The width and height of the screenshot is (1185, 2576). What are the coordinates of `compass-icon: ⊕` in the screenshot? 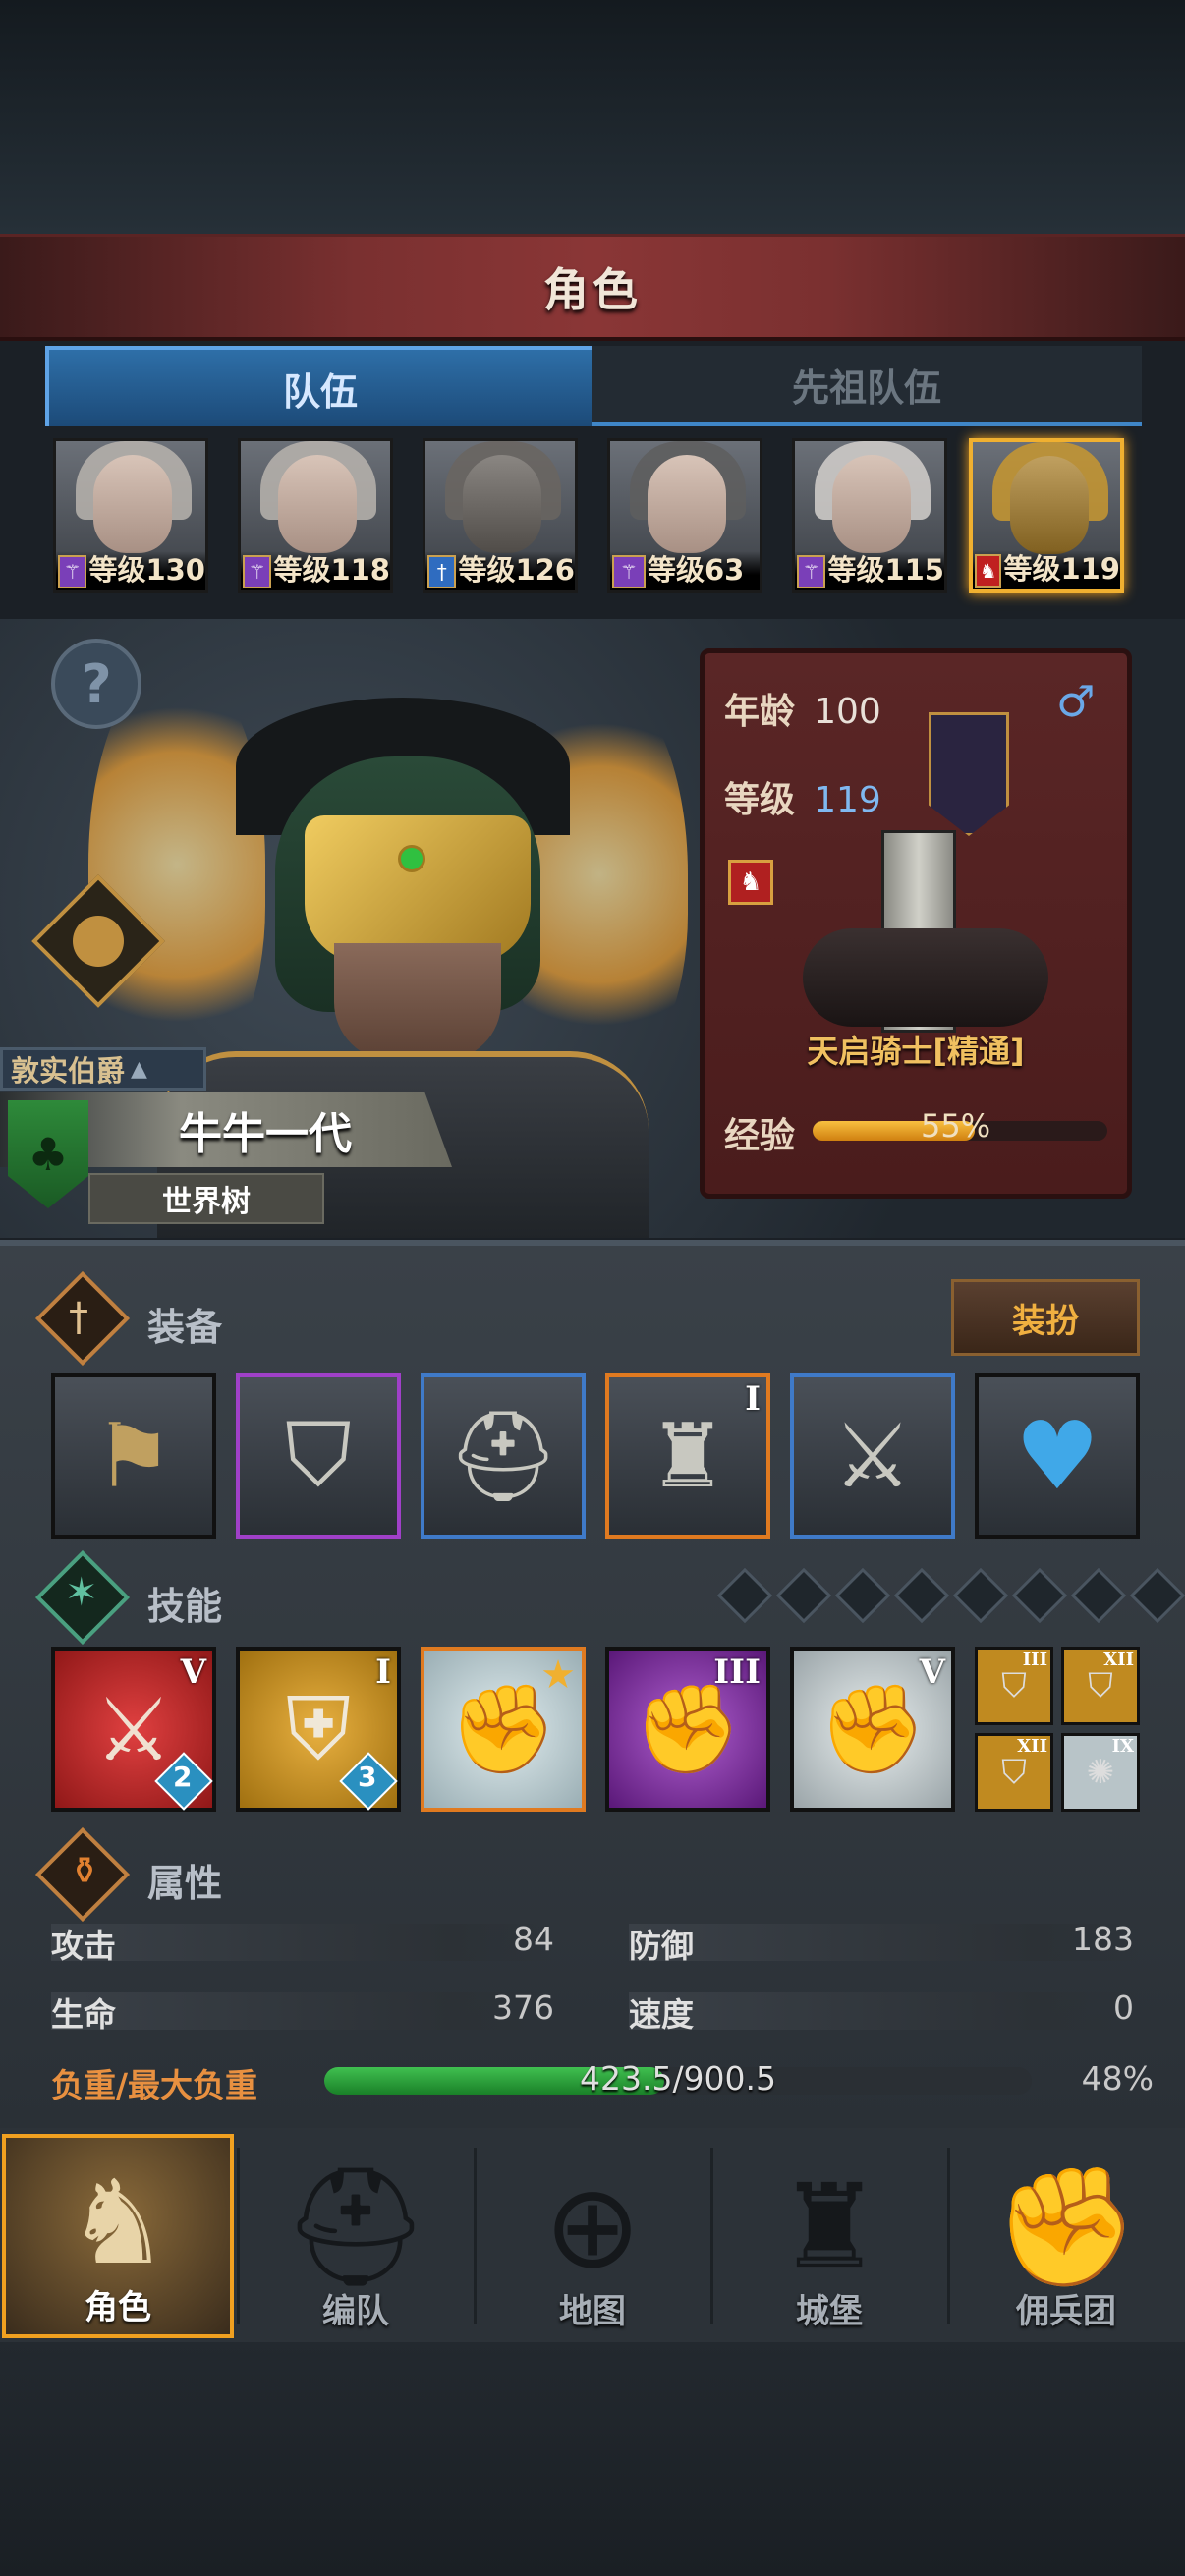 It's located at (592, 2226).